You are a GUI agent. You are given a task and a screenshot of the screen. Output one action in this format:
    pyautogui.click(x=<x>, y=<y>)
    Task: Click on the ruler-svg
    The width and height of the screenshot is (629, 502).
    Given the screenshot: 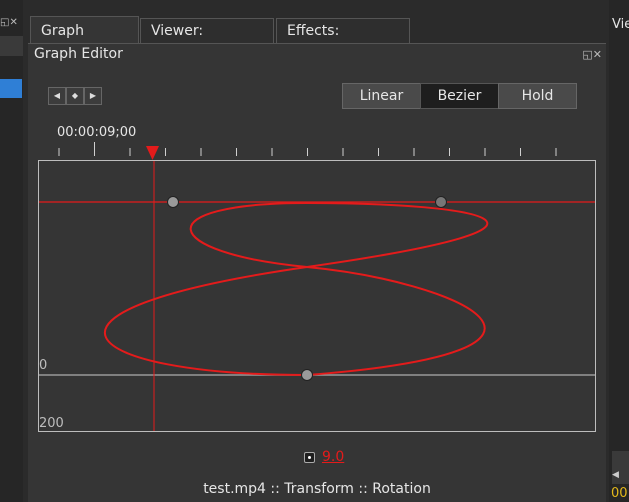 What is the action you would take?
    pyautogui.click(x=307, y=151)
    